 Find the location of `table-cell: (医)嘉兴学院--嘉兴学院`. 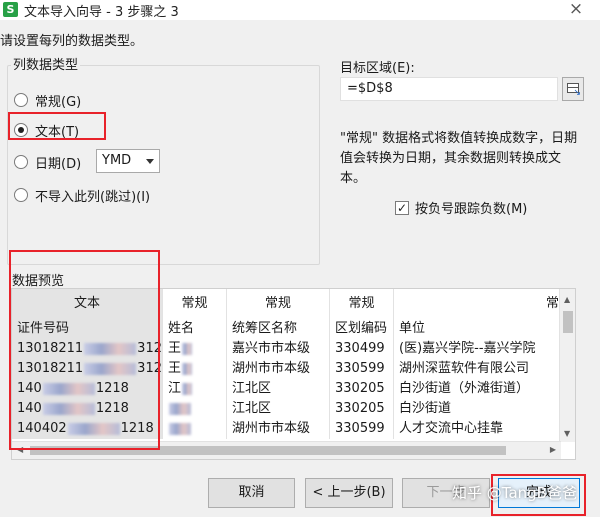

table-cell: (医)嘉兴学院--嘉兴学院 is located at coordinates (467, 348).